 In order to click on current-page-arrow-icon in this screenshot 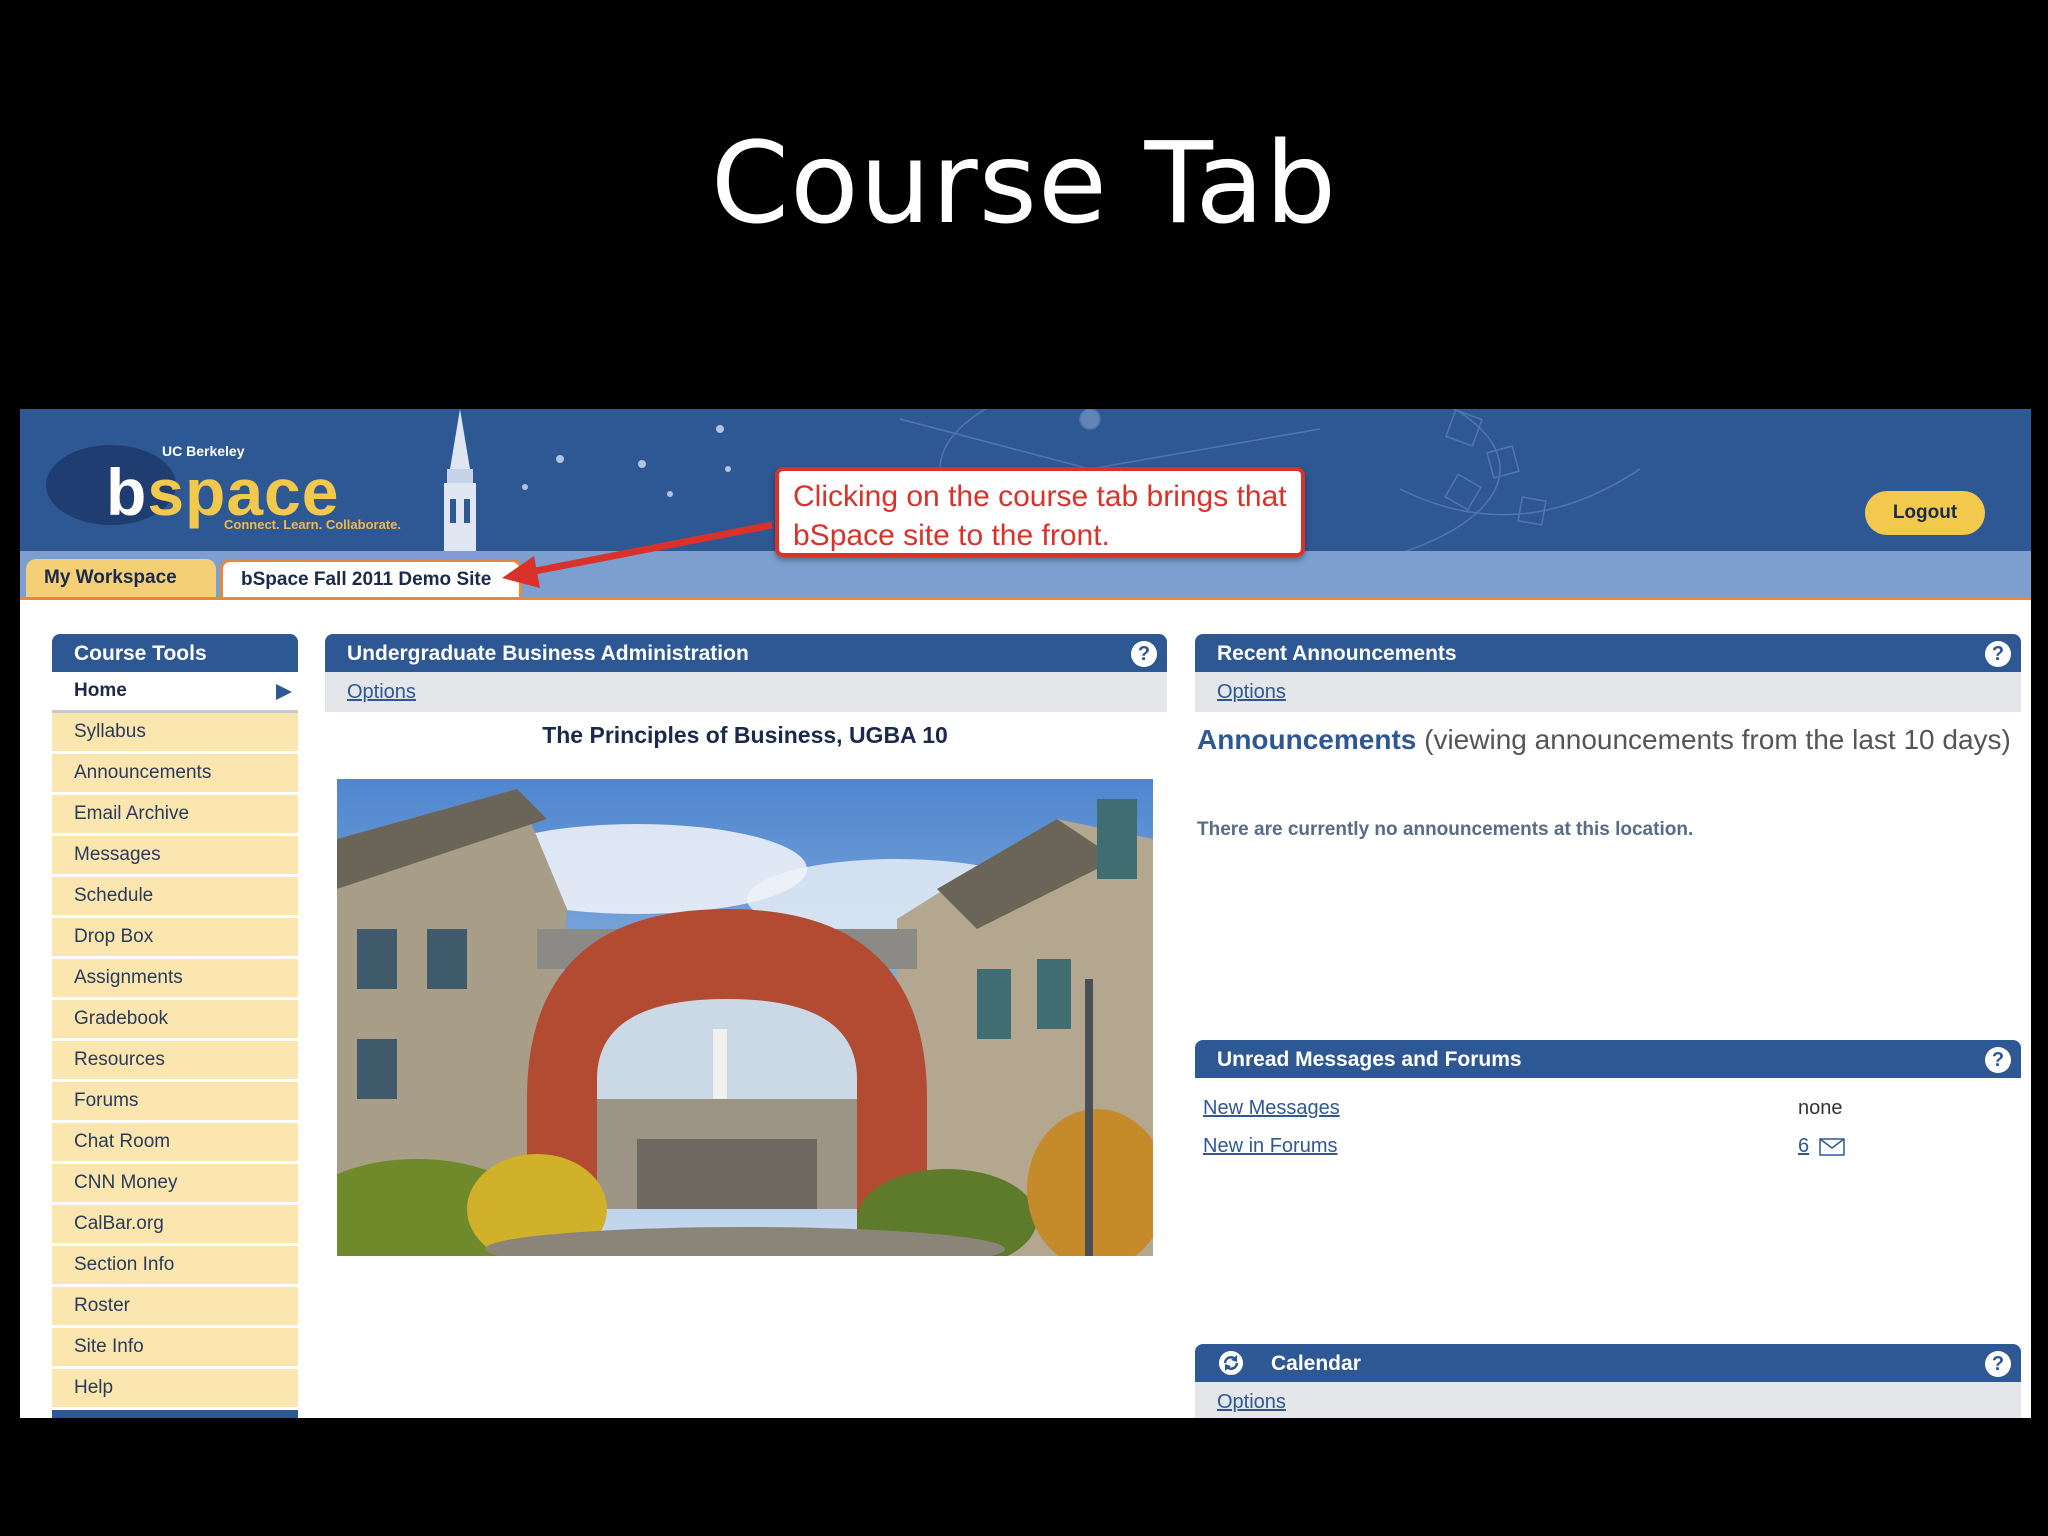, I will do `click(284, 692)`.